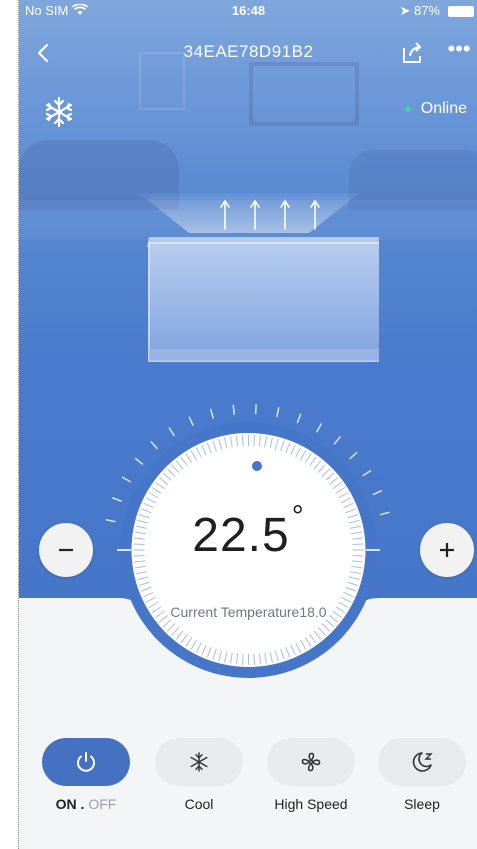 The width and height of the screenshot is (477, 849). I want to click on mode-label: Cool, so click(199, 804).